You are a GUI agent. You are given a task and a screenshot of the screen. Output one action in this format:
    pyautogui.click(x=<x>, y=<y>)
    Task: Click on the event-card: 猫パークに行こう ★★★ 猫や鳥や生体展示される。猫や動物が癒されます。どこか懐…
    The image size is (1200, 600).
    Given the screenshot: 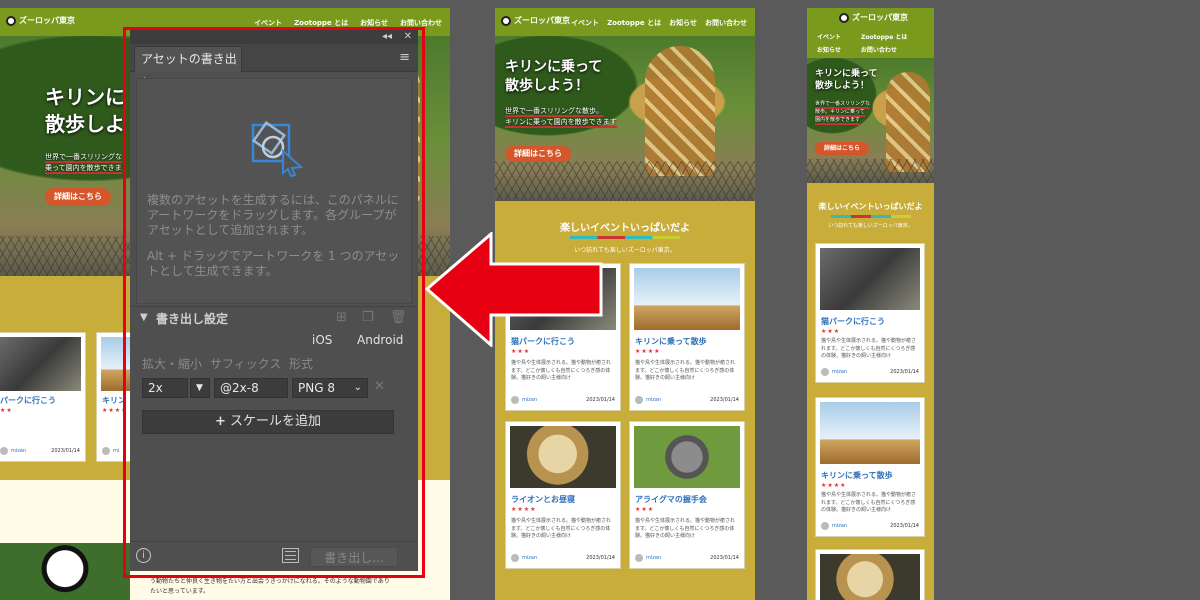 What is the action you would take?
    pyautogui.click(x=870, y=313)
    